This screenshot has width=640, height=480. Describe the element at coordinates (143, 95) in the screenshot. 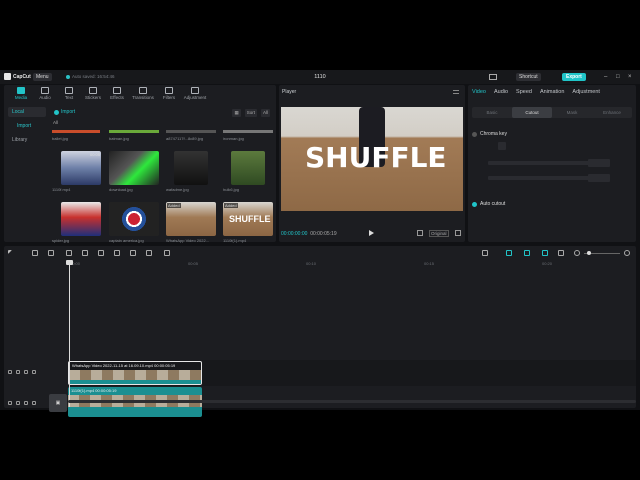

I see `tool-transitions: Transitions` at that location.